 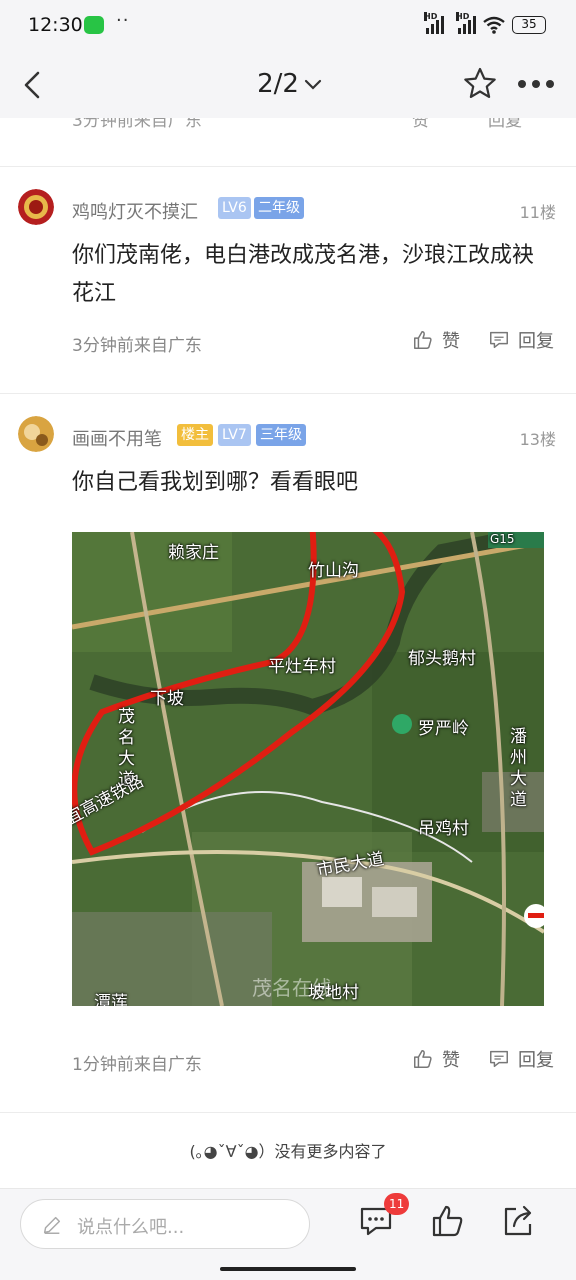 I want to click on page-selector: 2/2, so click(x=290, y=84).